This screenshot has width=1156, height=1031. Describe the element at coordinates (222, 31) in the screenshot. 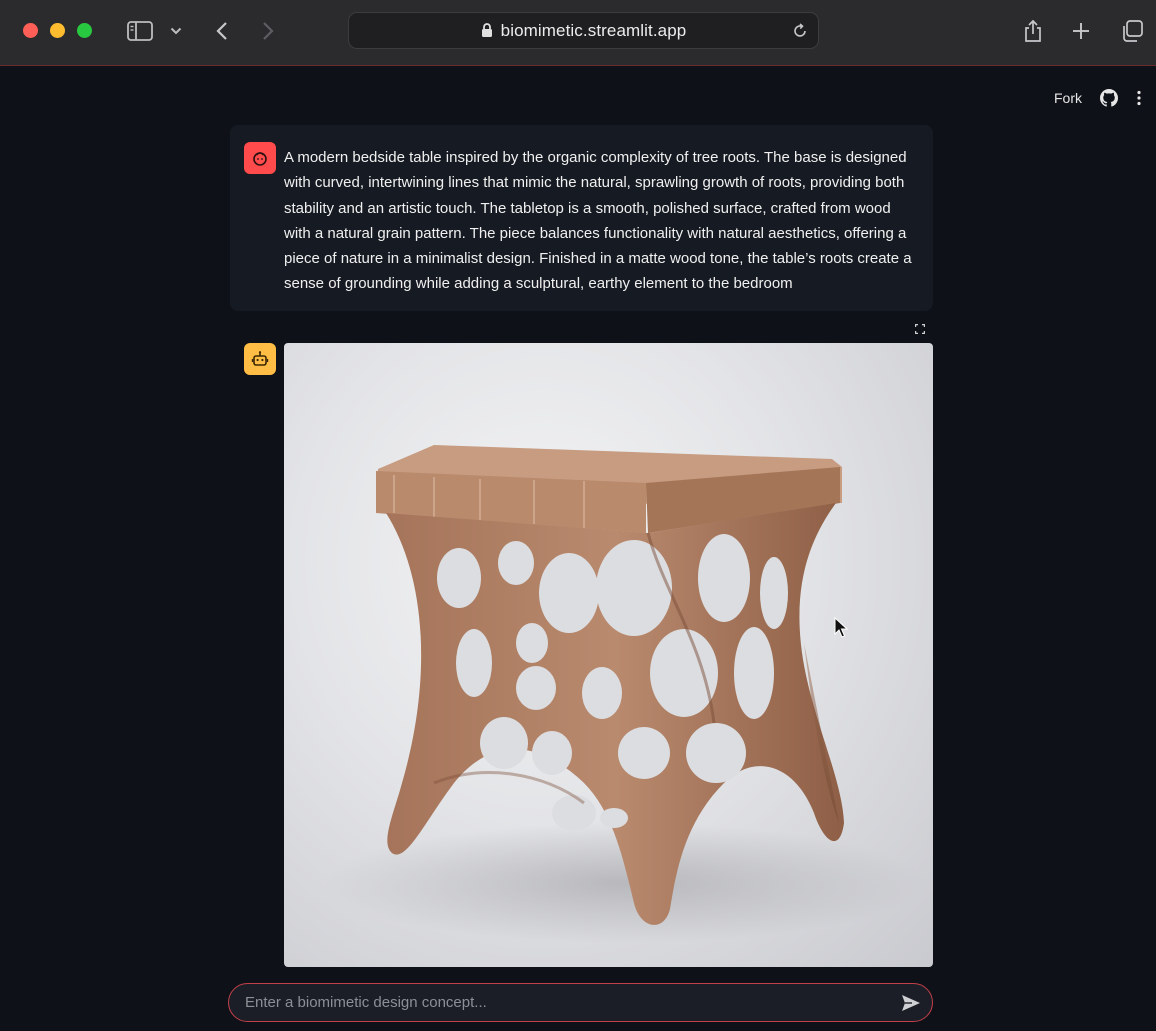

I see `back-arrow-icon` at that location.